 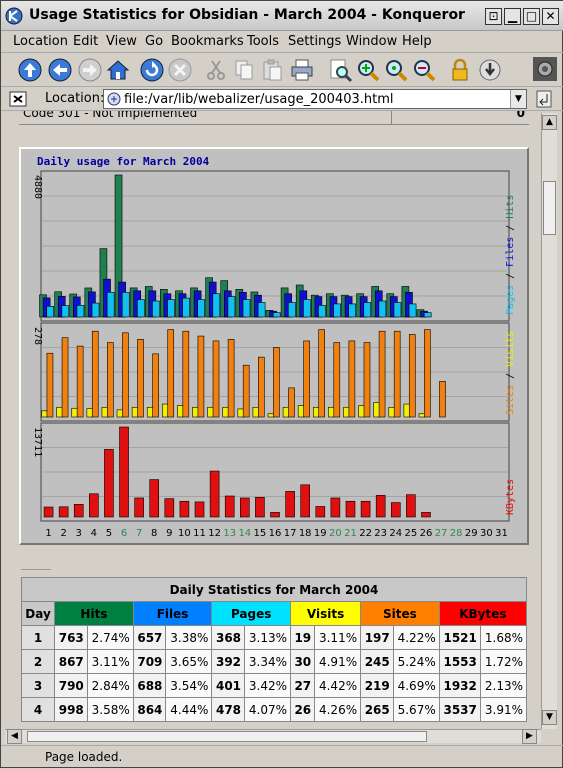 What do you see at coordinates (518, 99) in the screenshot?
I see `url-history-dropdown: ▼` at bounding box center [518, 99].